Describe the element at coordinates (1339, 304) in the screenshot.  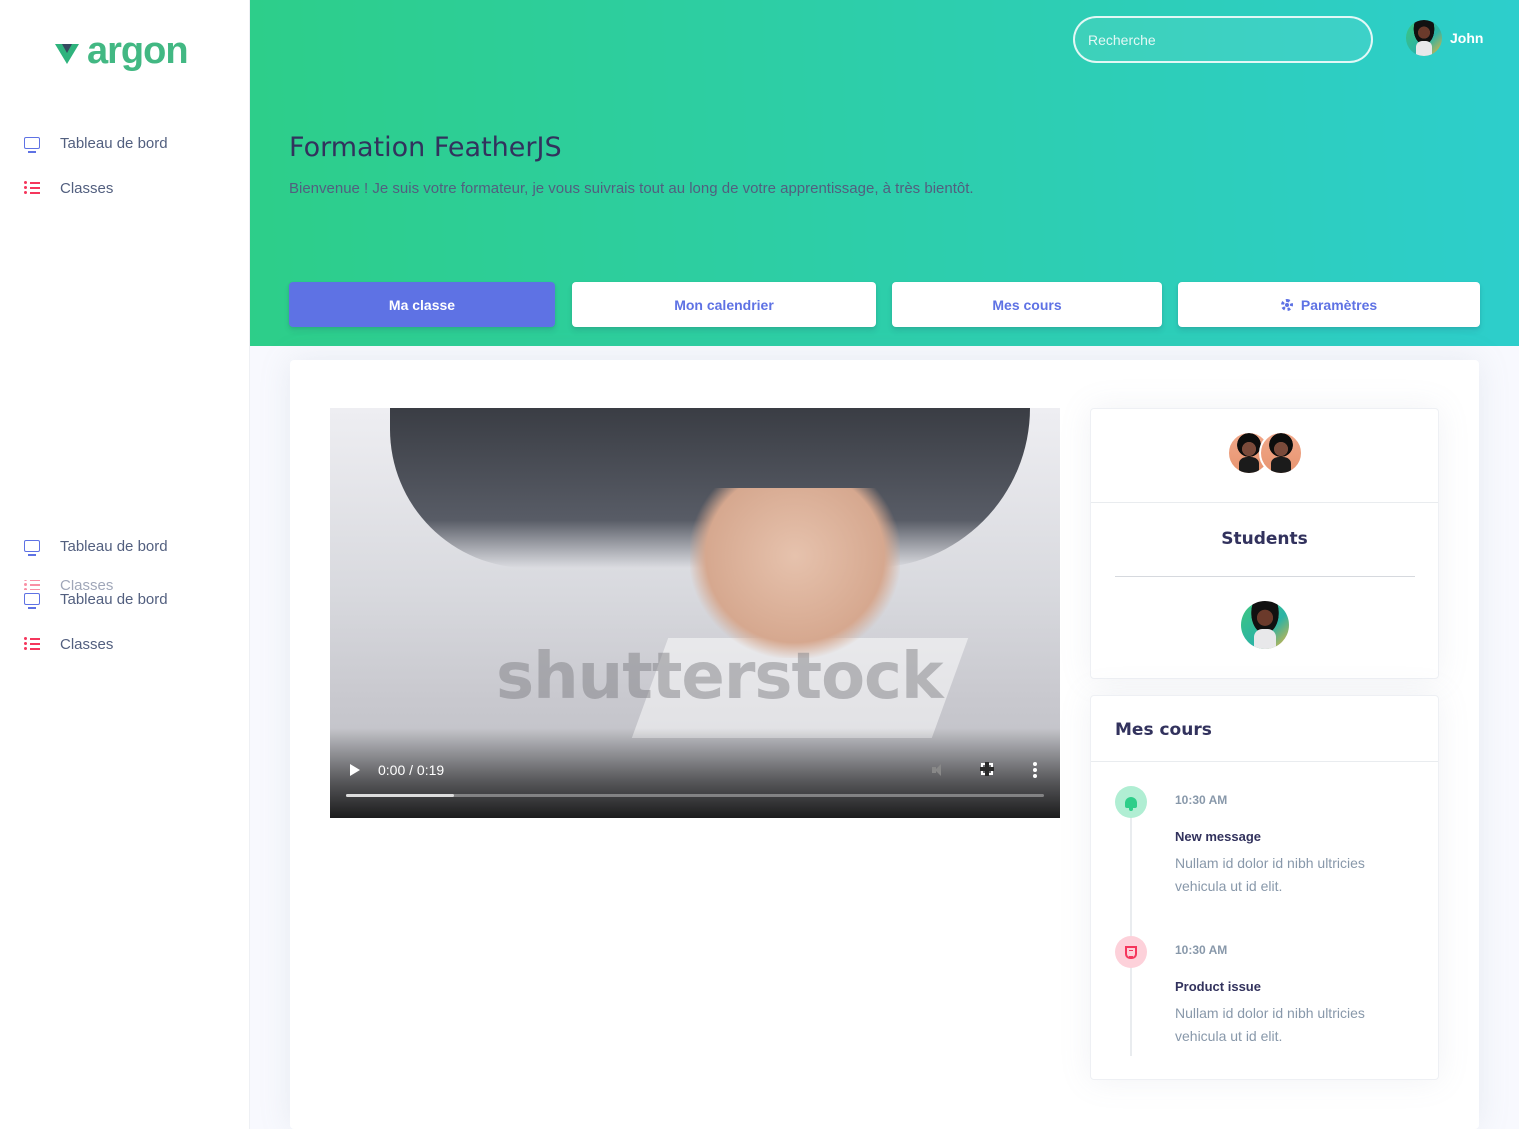
I see `tab-label: Paramètres` at that location.